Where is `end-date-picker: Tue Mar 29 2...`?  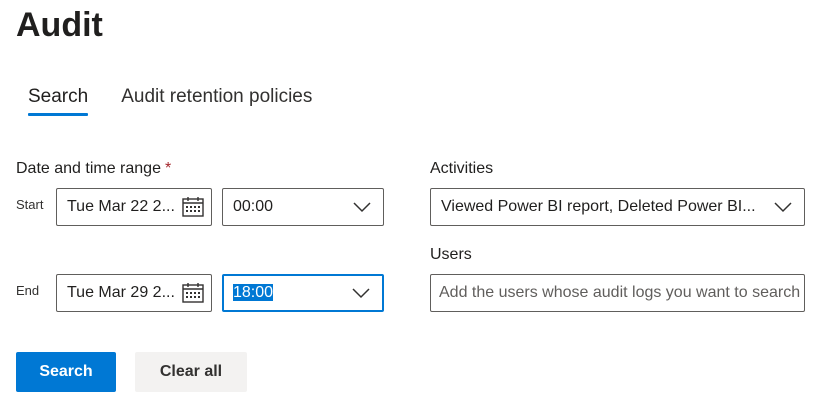 end-date-picker: Tue Mar 29 2... is located at coordinates (134, 293).